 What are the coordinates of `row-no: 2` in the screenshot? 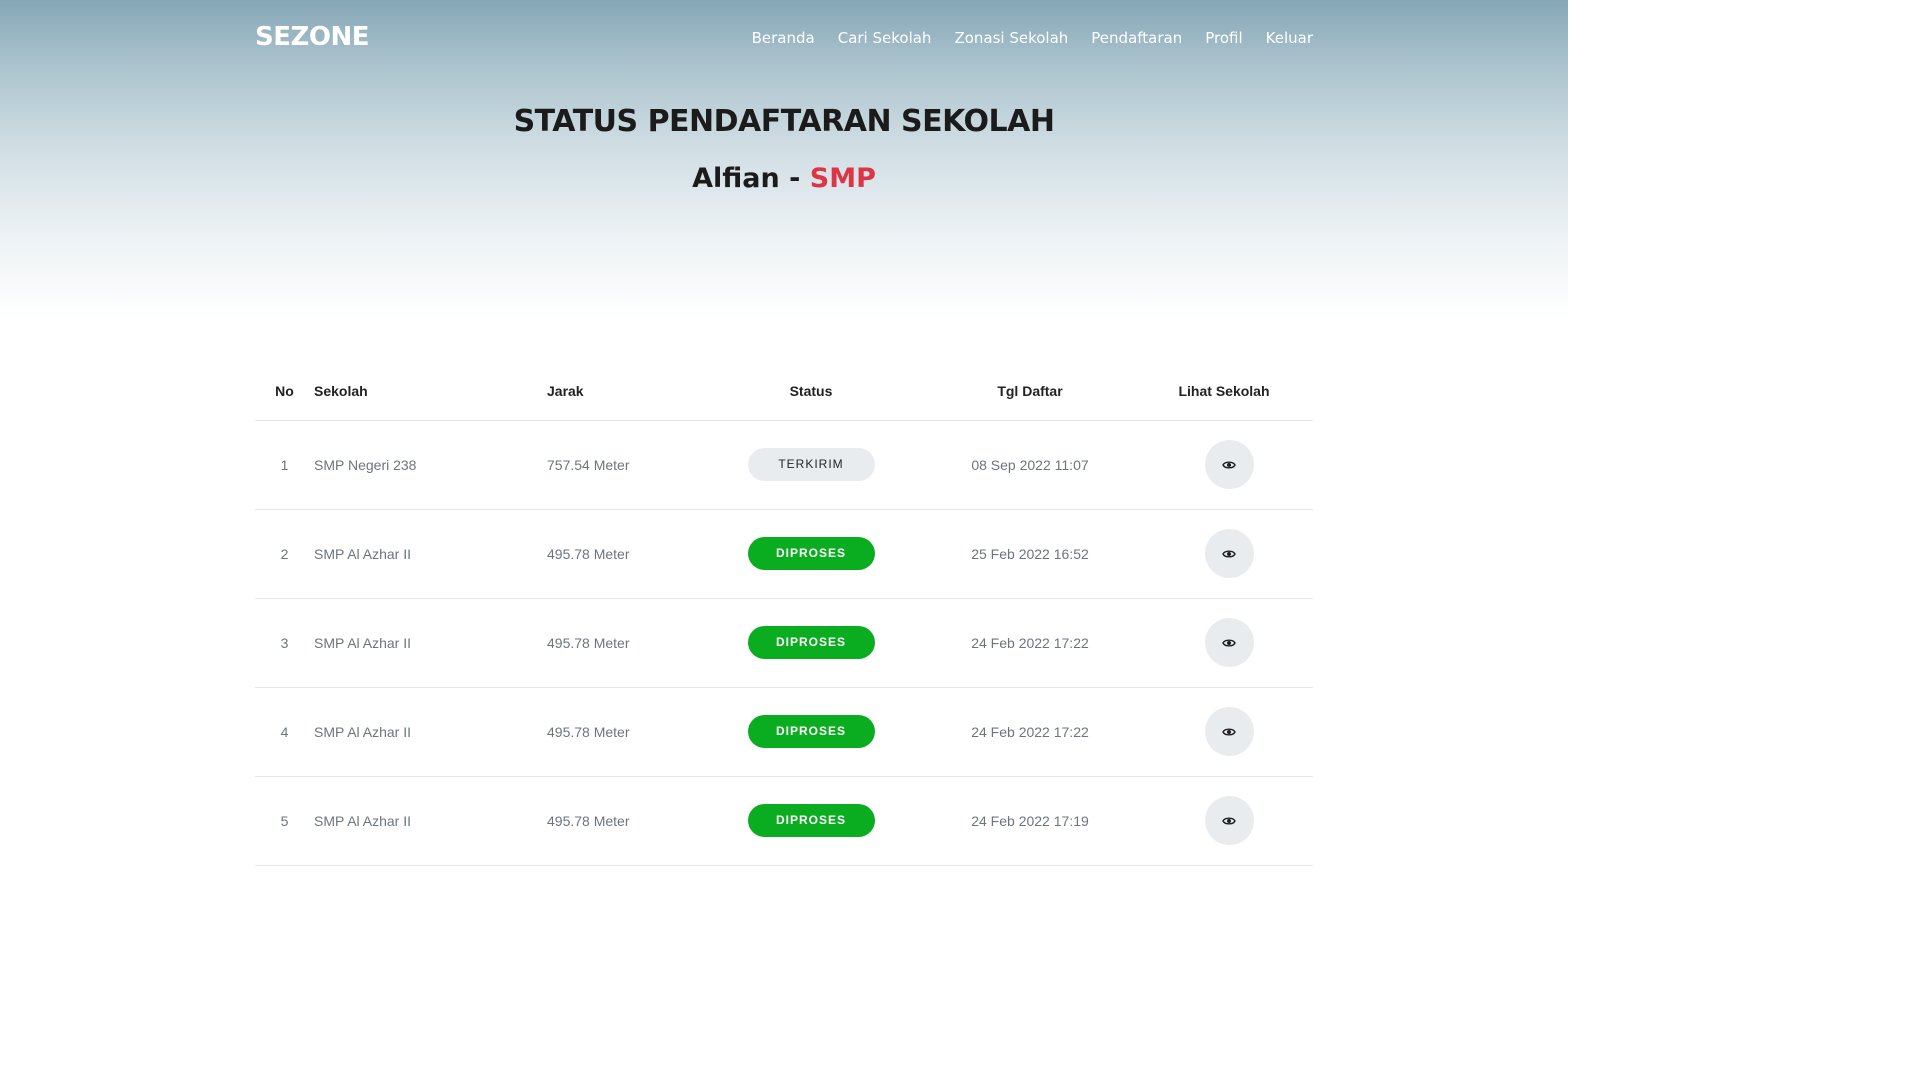 It's located at (284, 554).